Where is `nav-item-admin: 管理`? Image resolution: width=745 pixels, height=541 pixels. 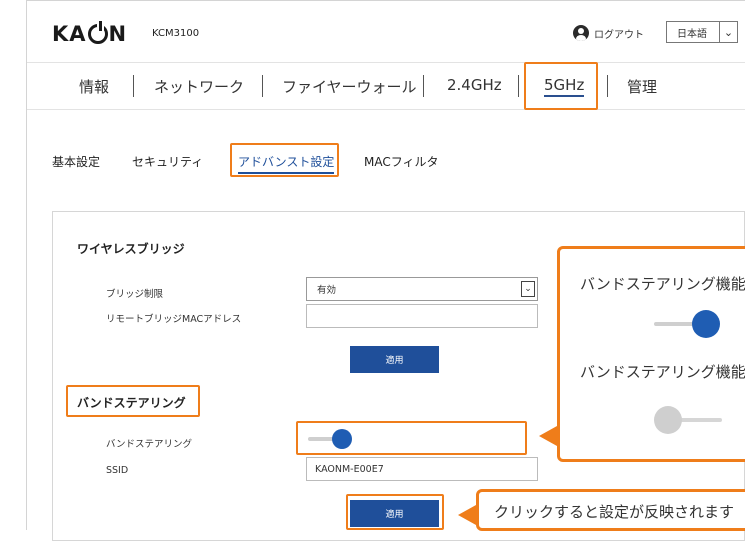
nav-item-admin: 管理 is located at coordinates (642, 86).